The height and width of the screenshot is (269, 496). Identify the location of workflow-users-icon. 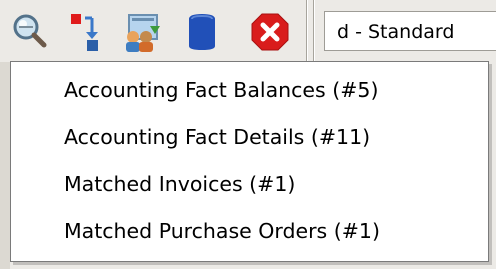
(142, 32).